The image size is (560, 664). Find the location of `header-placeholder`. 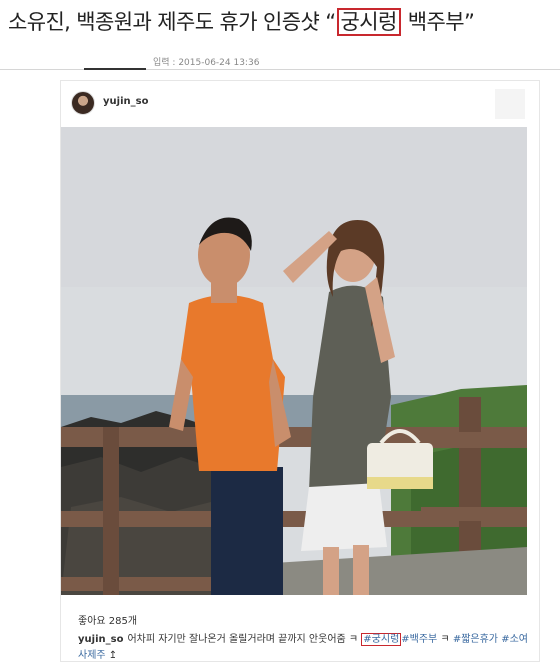

header-placeholder is located at coordinates (510, 104).